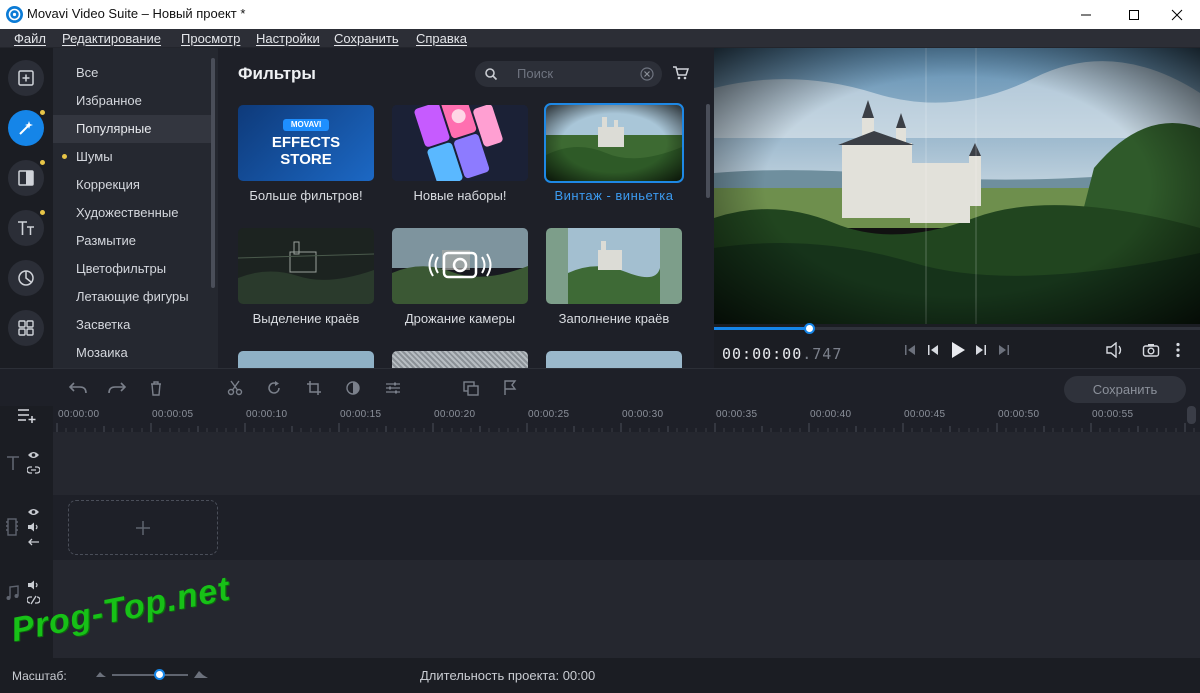 The height and width of the screenshot is (693, 1200). What do you see at coordinates (1151, 350) in the screenshot?
I see `snapshot-camera-icon` at bounding box center [1151, 350].